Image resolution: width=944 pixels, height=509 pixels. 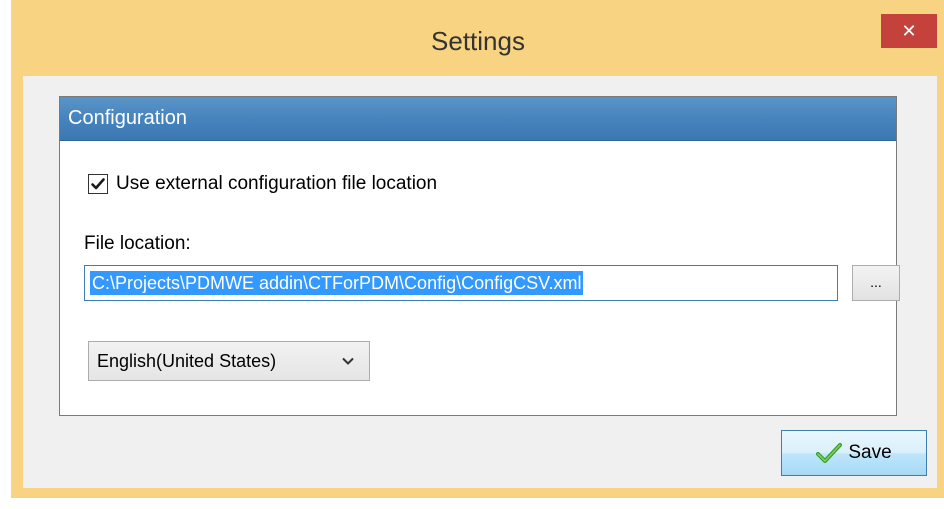 I want to click on language-select: English(United States), so click(x=229, y=361).